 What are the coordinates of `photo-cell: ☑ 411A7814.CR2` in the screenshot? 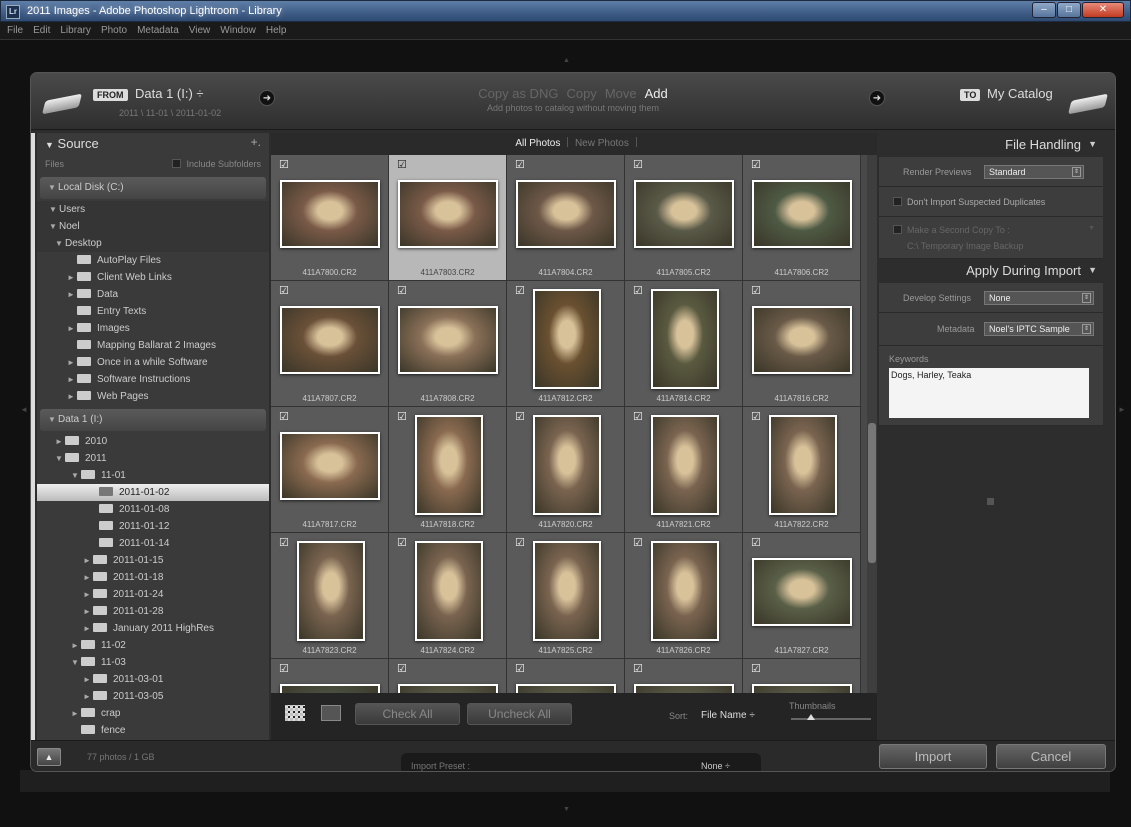 It's located at (684, 344).